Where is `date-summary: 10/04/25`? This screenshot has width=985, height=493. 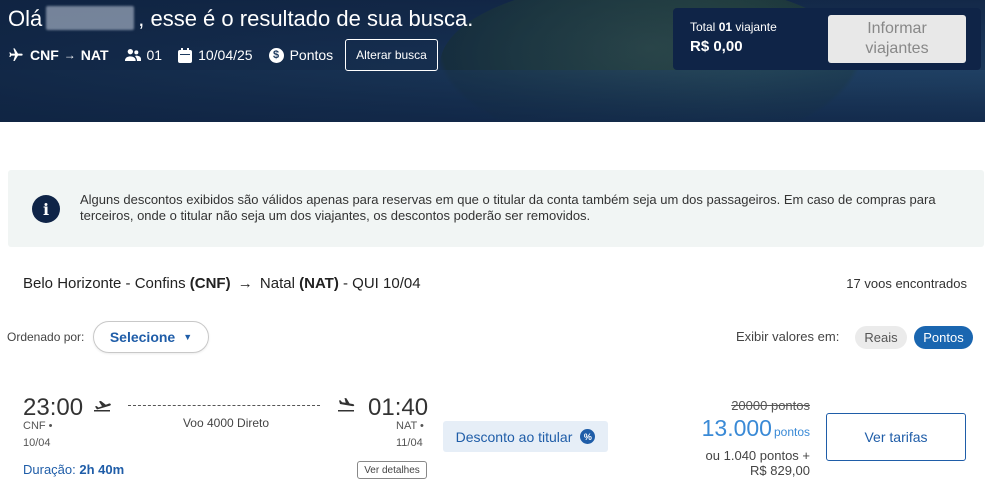
date-summary: 10/04/25 is located at coordinates (215, 55).